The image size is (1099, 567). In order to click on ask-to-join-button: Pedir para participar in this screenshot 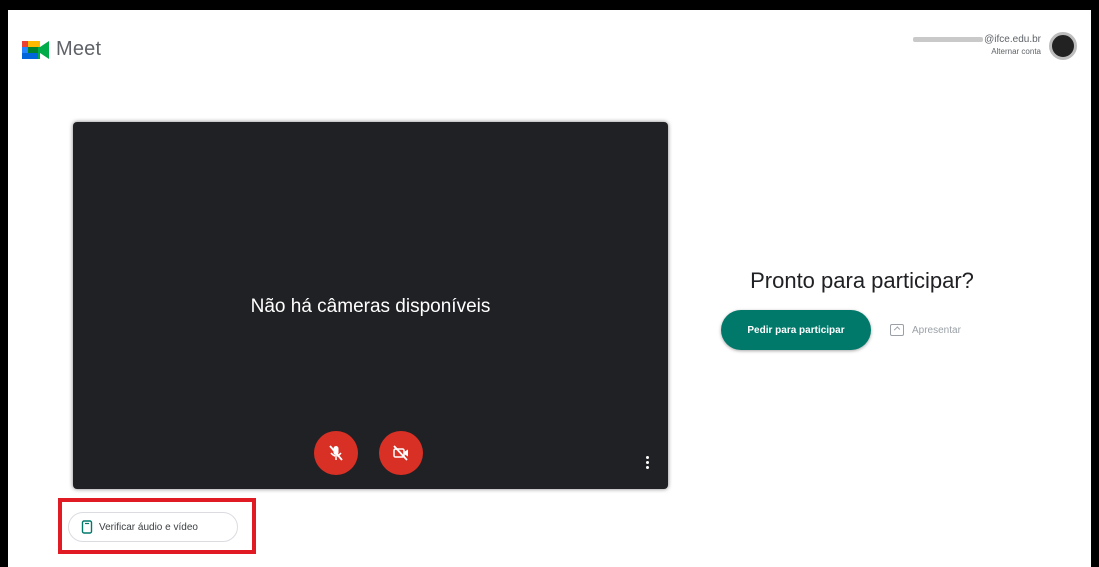, I will do `click(796, 330)`.